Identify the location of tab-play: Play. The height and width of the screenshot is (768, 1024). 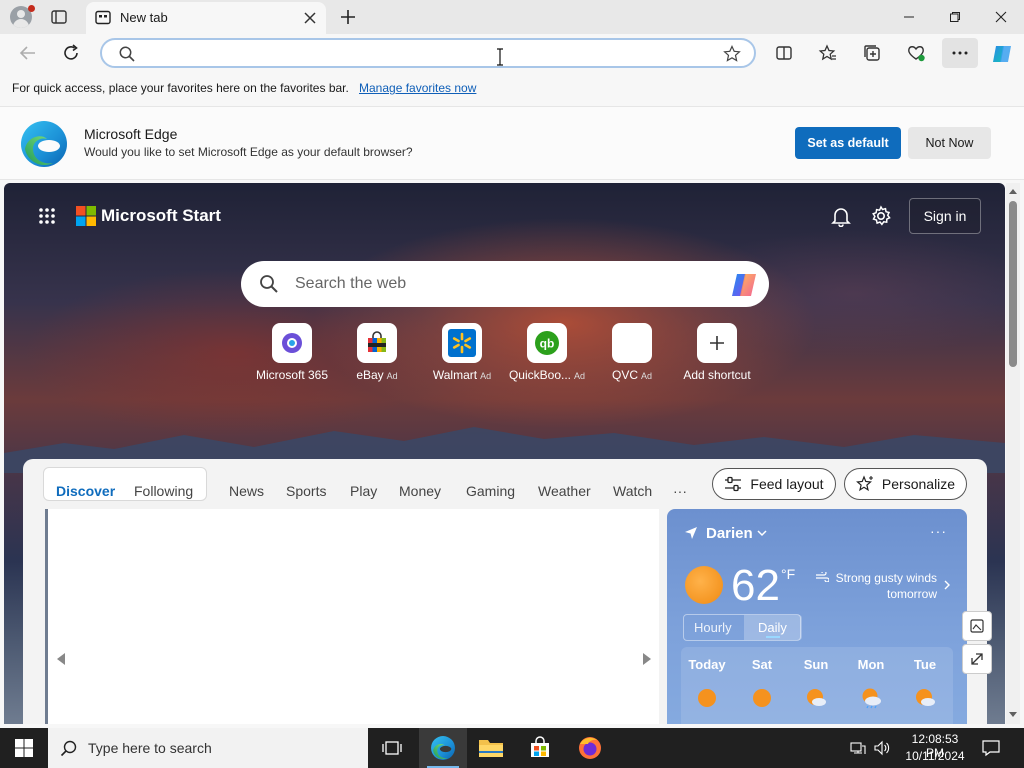
(363, 491).